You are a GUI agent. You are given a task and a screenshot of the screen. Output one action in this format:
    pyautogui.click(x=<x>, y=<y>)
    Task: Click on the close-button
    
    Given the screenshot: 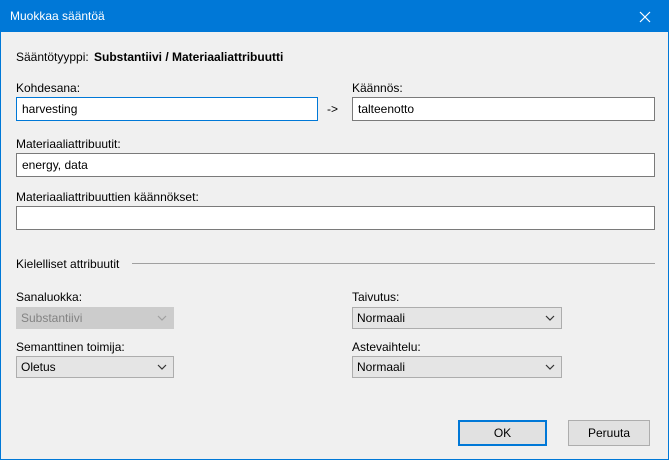 What is the action you would take?
    pyautogui.click(x=645, y=16)
    